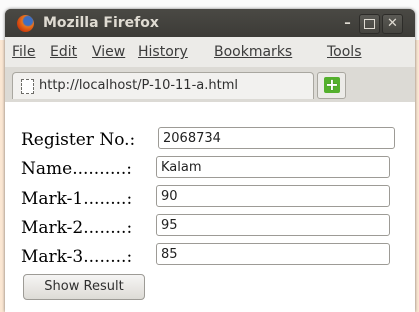 This screenshot has width=419, height=312. Describe the element at coordinates (77, 228) in the screenshot. I see `mark2-label: Mark-2........:` at that location.